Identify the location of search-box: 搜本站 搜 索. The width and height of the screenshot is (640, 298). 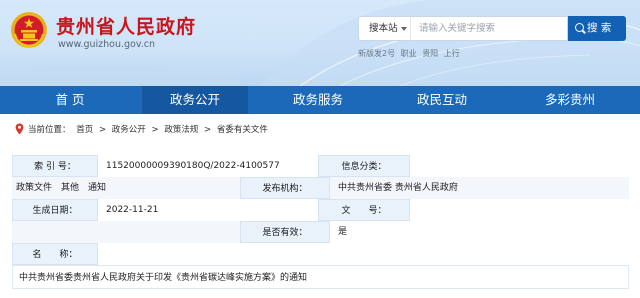
(492, 28).